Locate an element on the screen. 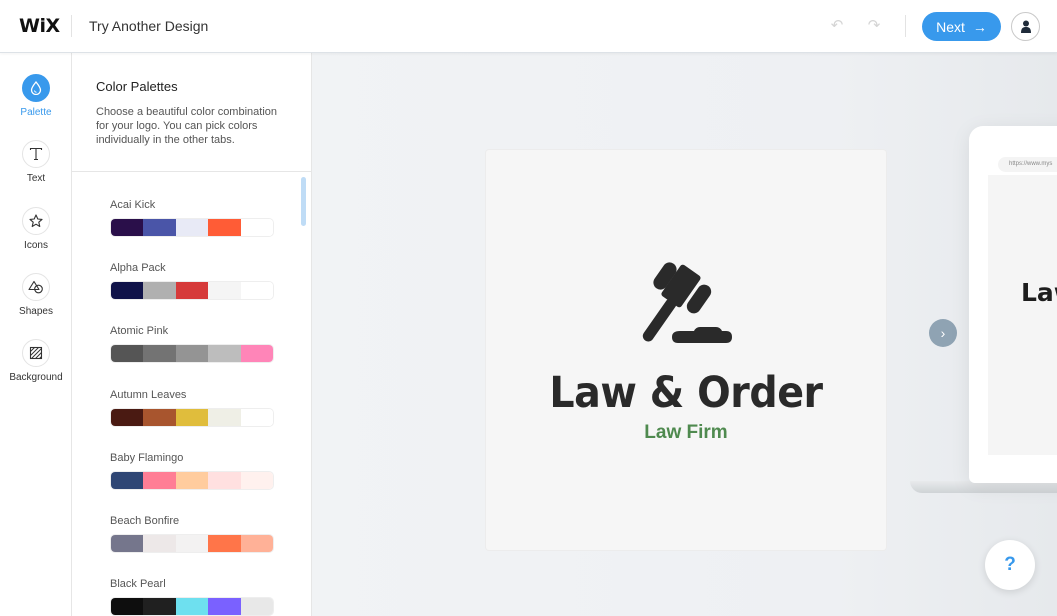 The height and width of the screenshot is (616, 1057). background-hatch-icon is located at coordinates (36, 353).